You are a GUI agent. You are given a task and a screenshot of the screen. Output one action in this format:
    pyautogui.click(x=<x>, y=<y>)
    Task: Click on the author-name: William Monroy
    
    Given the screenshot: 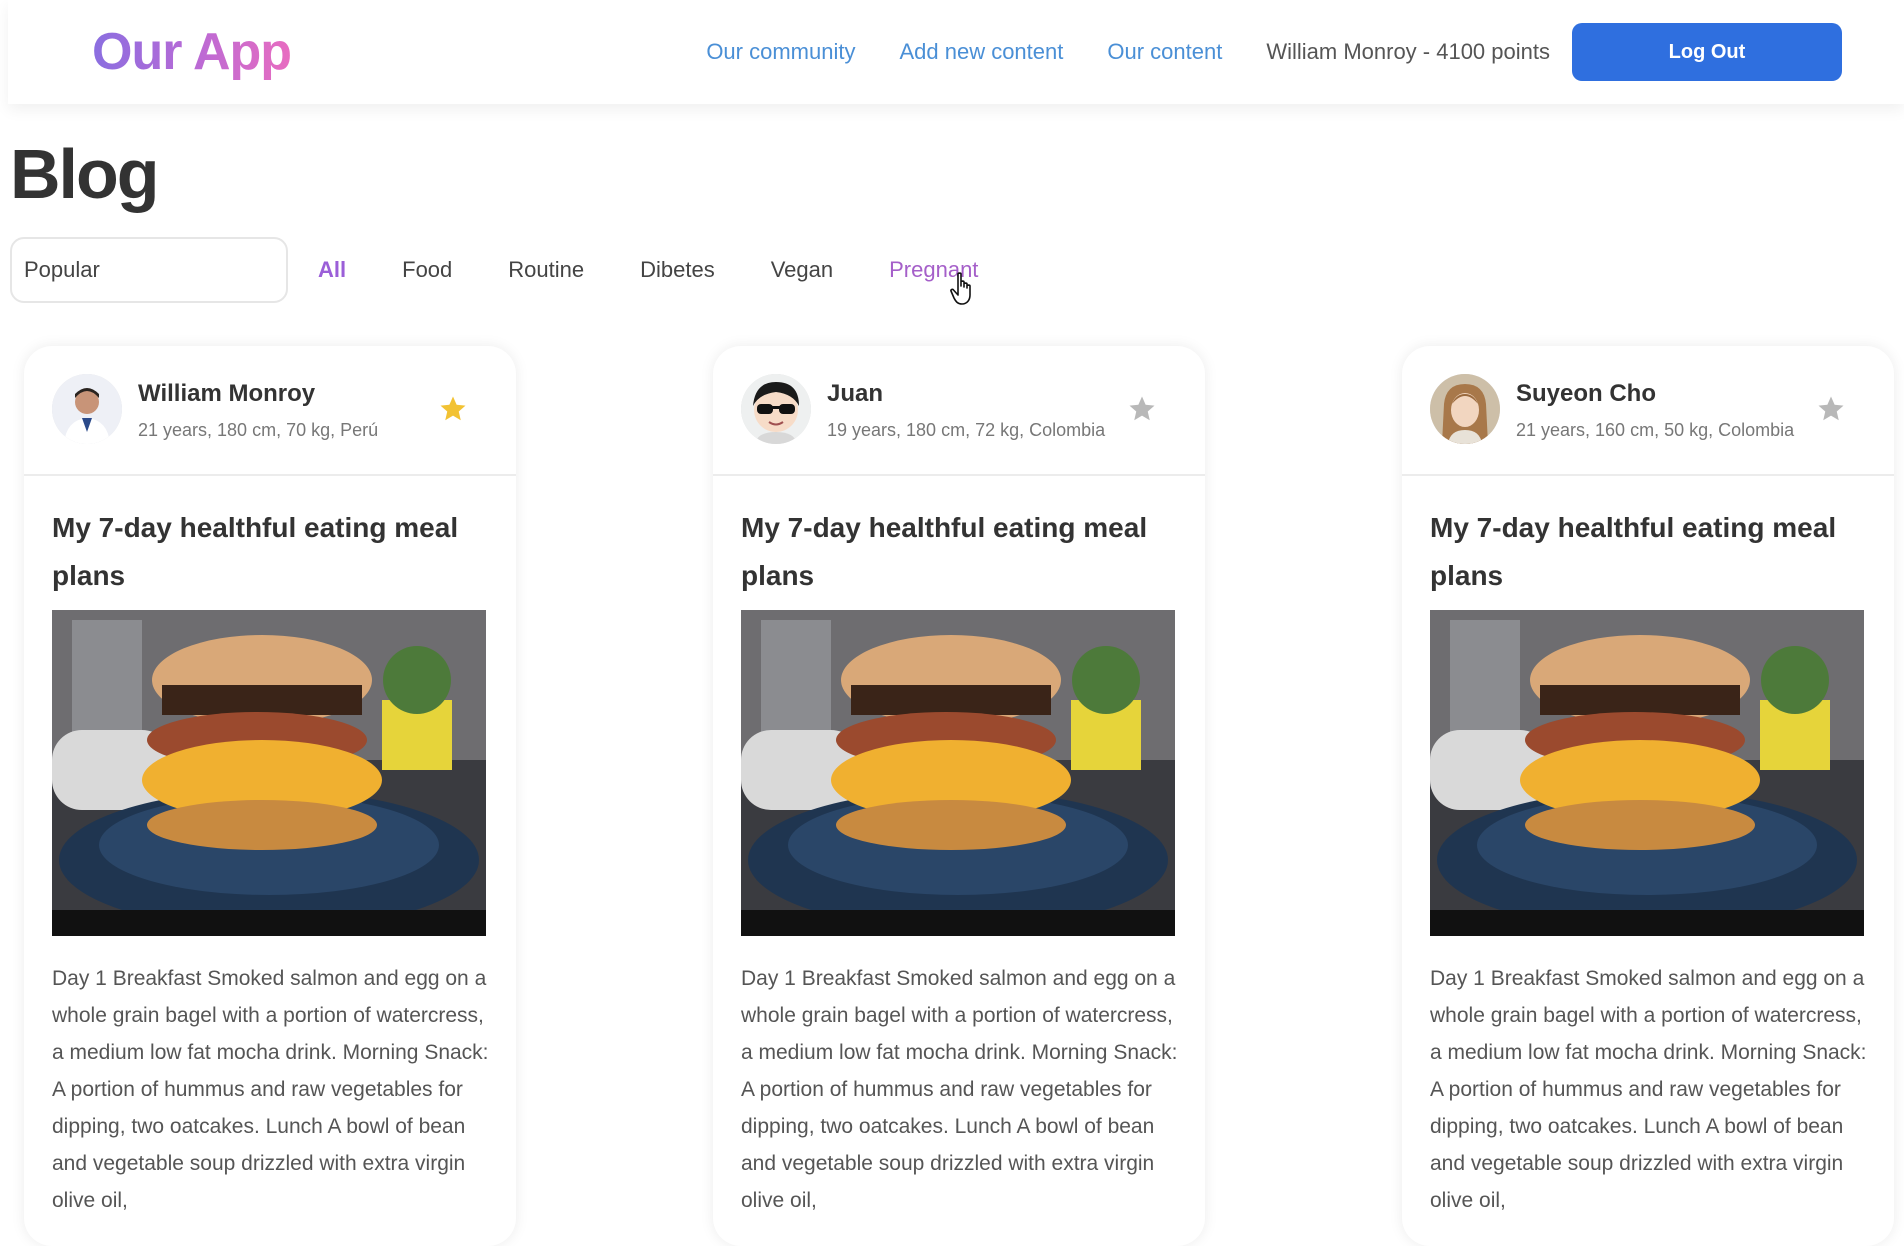 What is the action you would take?
    pyautogui.click(x=226, y=394)
    